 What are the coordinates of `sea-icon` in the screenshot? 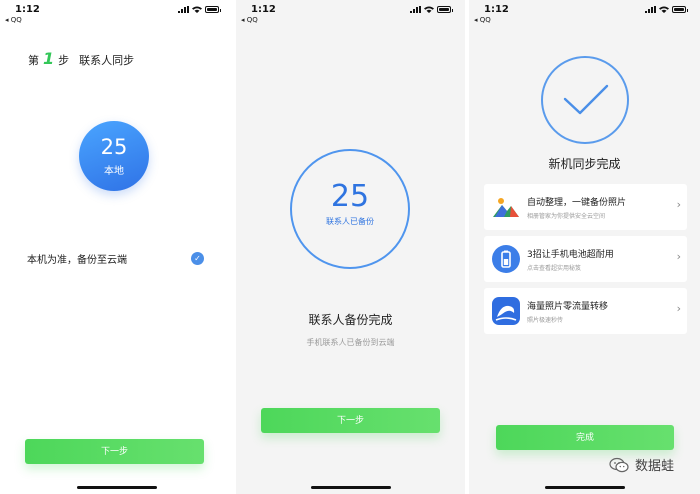 It's located at (506, 311).